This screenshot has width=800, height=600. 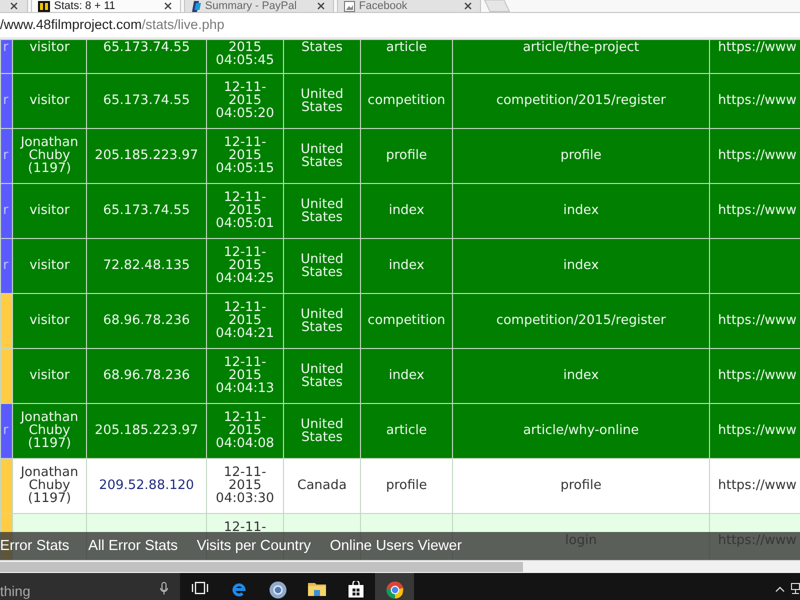 What do you see at coordinates (277, 590) in the screenshot?
I see `sphere-logo-icon` at bounding box center [277, 590].